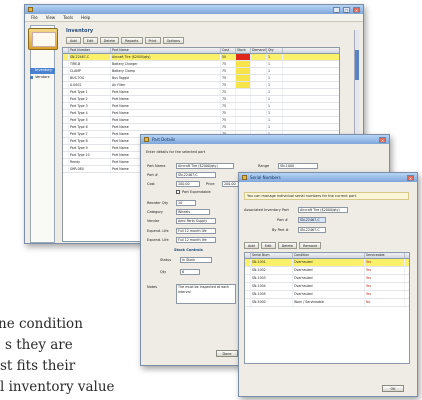  What do you see at coordinates (31, 70) in the screenshot?
I see `inventory-icon` at bounding box center [31, 70].